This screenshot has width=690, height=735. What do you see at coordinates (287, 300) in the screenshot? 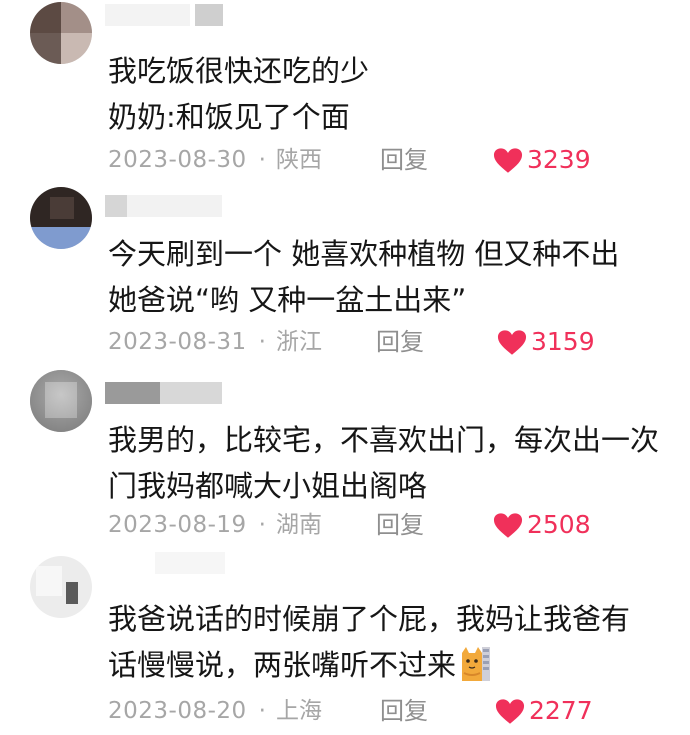
I see `comment-line: 她爸说“哟 又种一盆土出来”` at bounding box center [287, 300].